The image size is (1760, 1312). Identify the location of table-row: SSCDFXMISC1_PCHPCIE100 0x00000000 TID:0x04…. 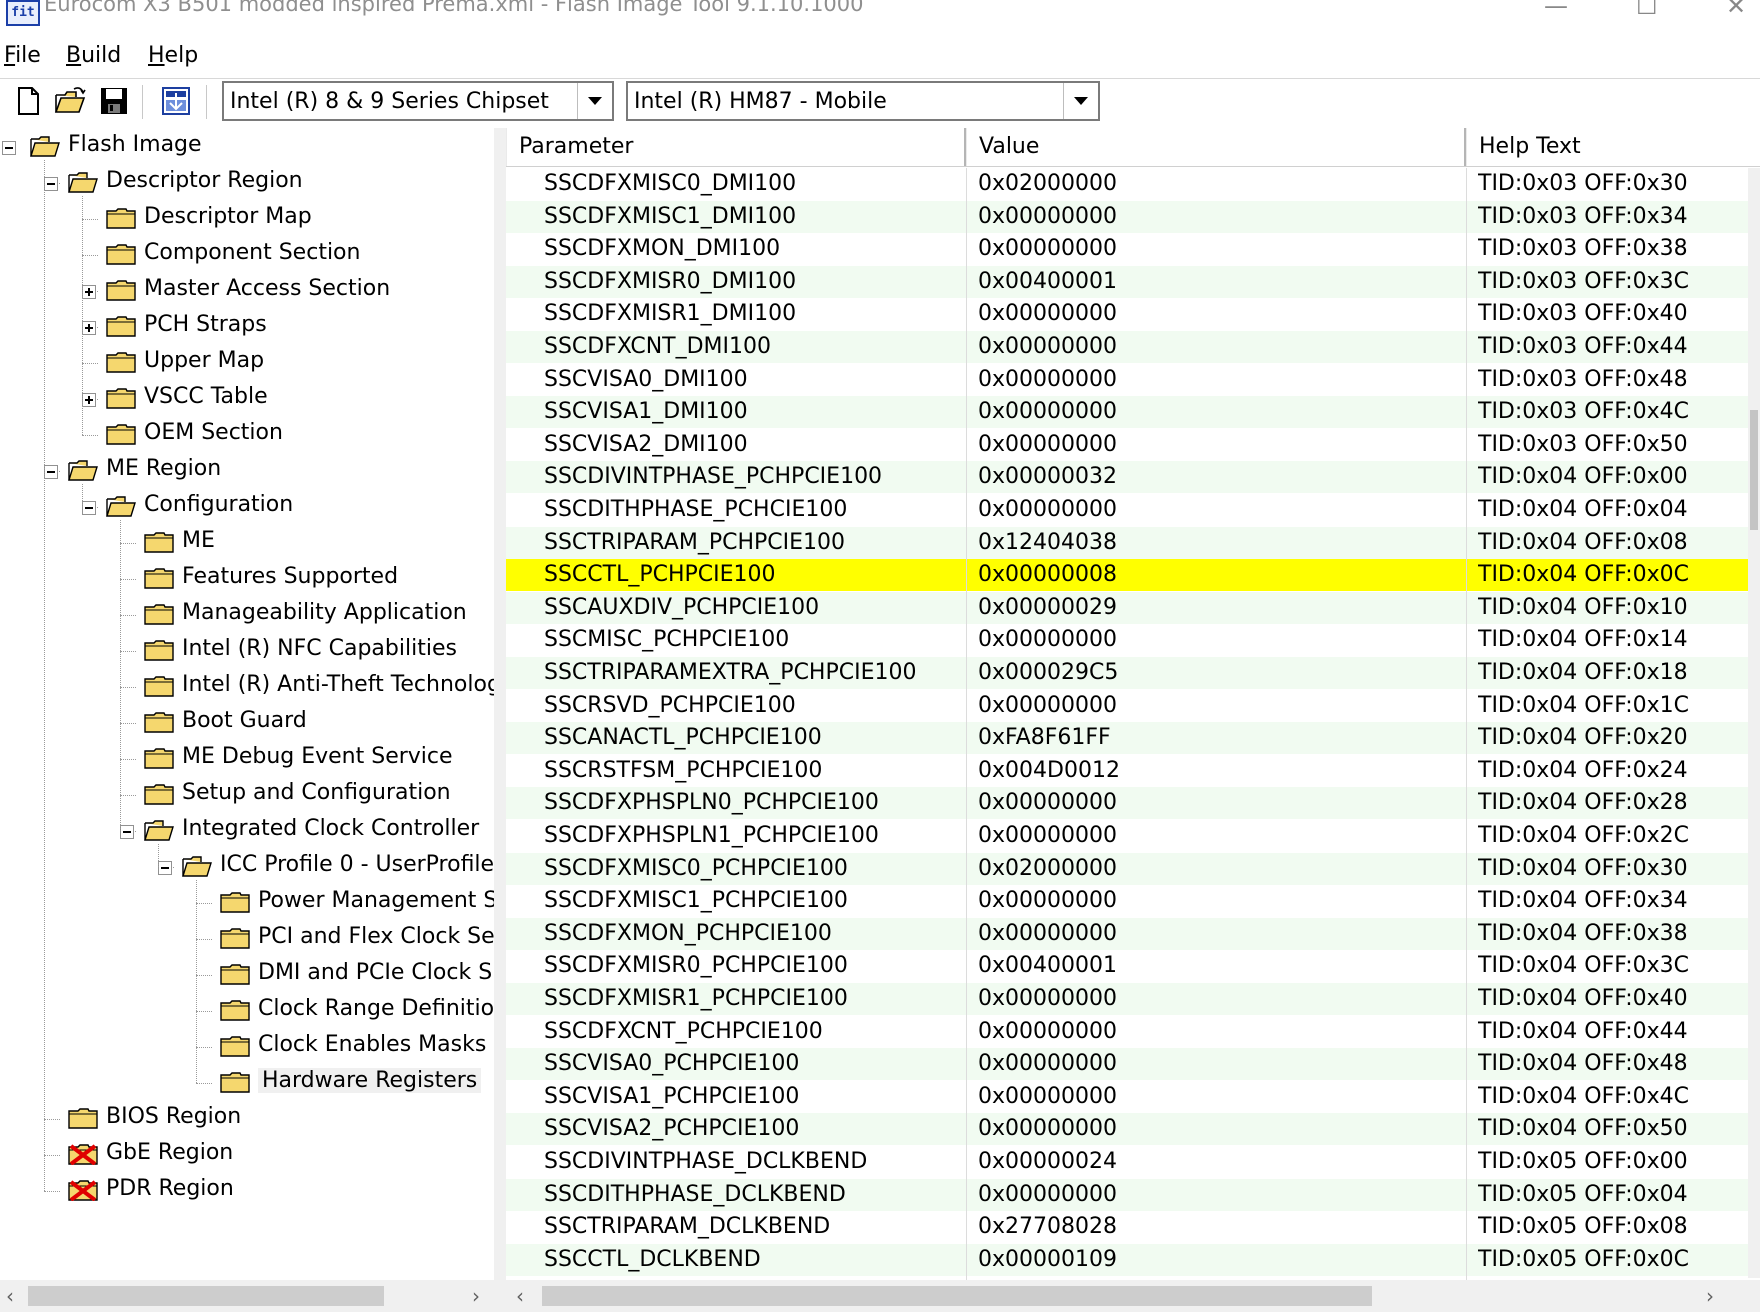
(1131, 901).